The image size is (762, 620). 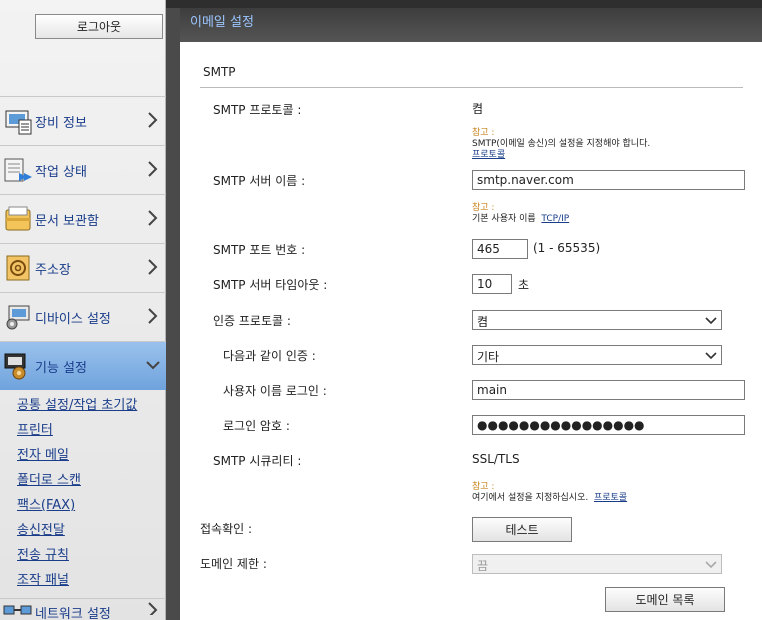 I want to click on note-text: 여기에서 설정을 지정하십시오., so click(x=530, y=498).